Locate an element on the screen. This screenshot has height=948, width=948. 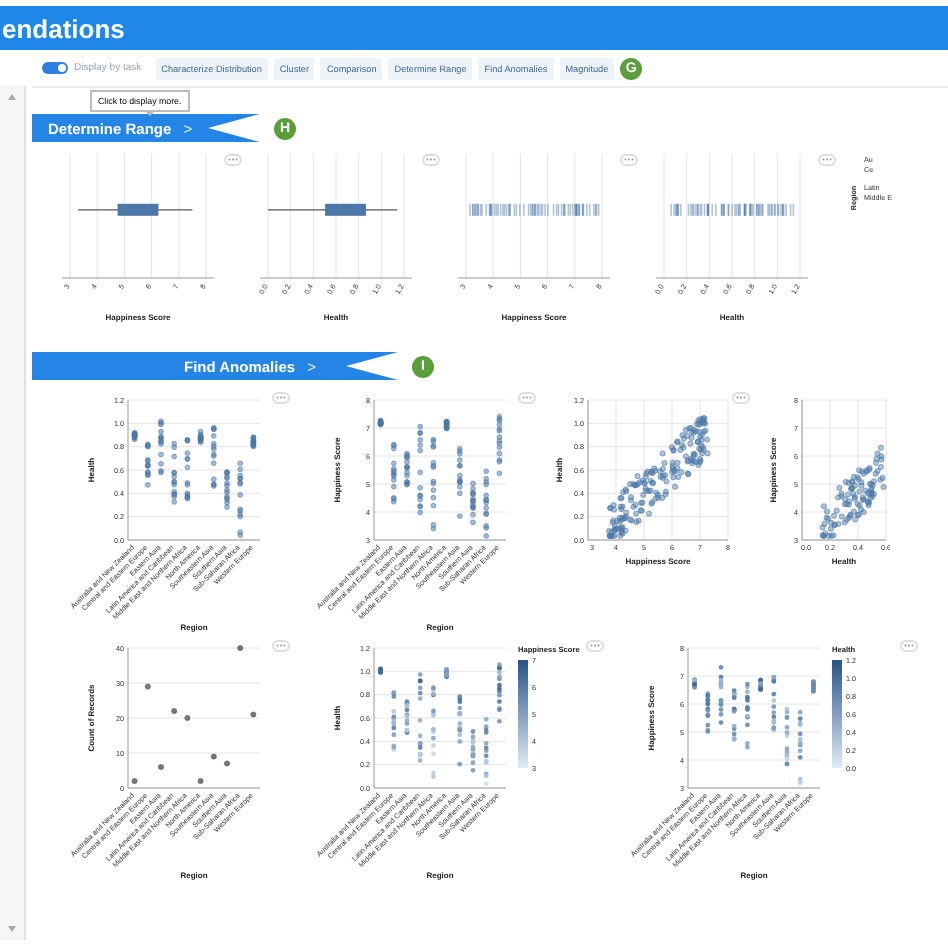
scroll-up-icon is located at coordinates (12, 97).